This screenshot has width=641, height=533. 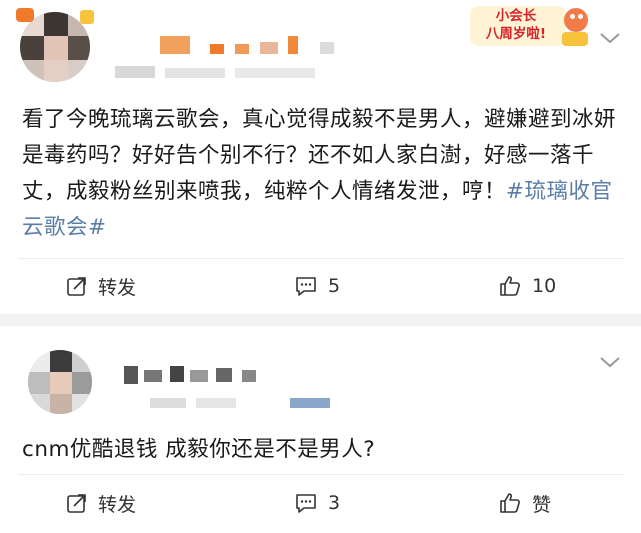 What do you see at coordinates (544, 286) in the screenshot?
I see `like-count: 10` at bounding box center [544, 286].